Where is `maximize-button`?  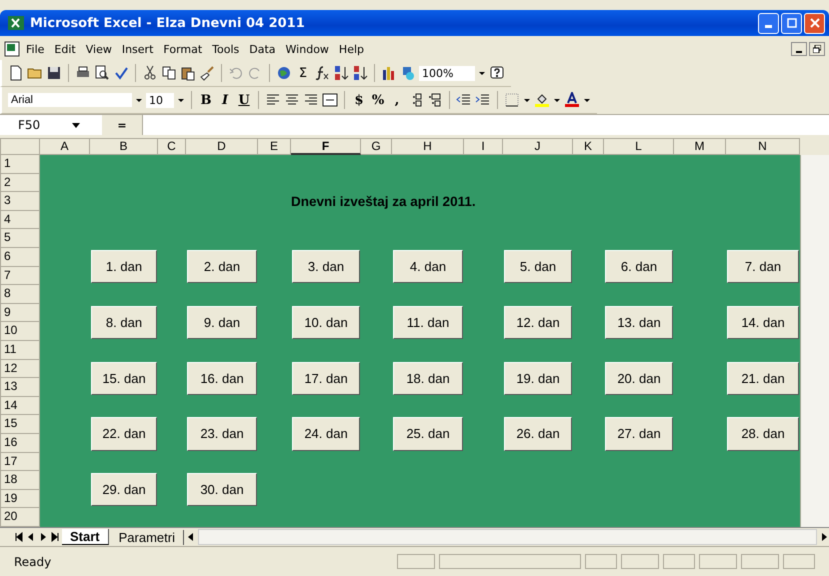
maximize-button is located at coordinates (791, 23).